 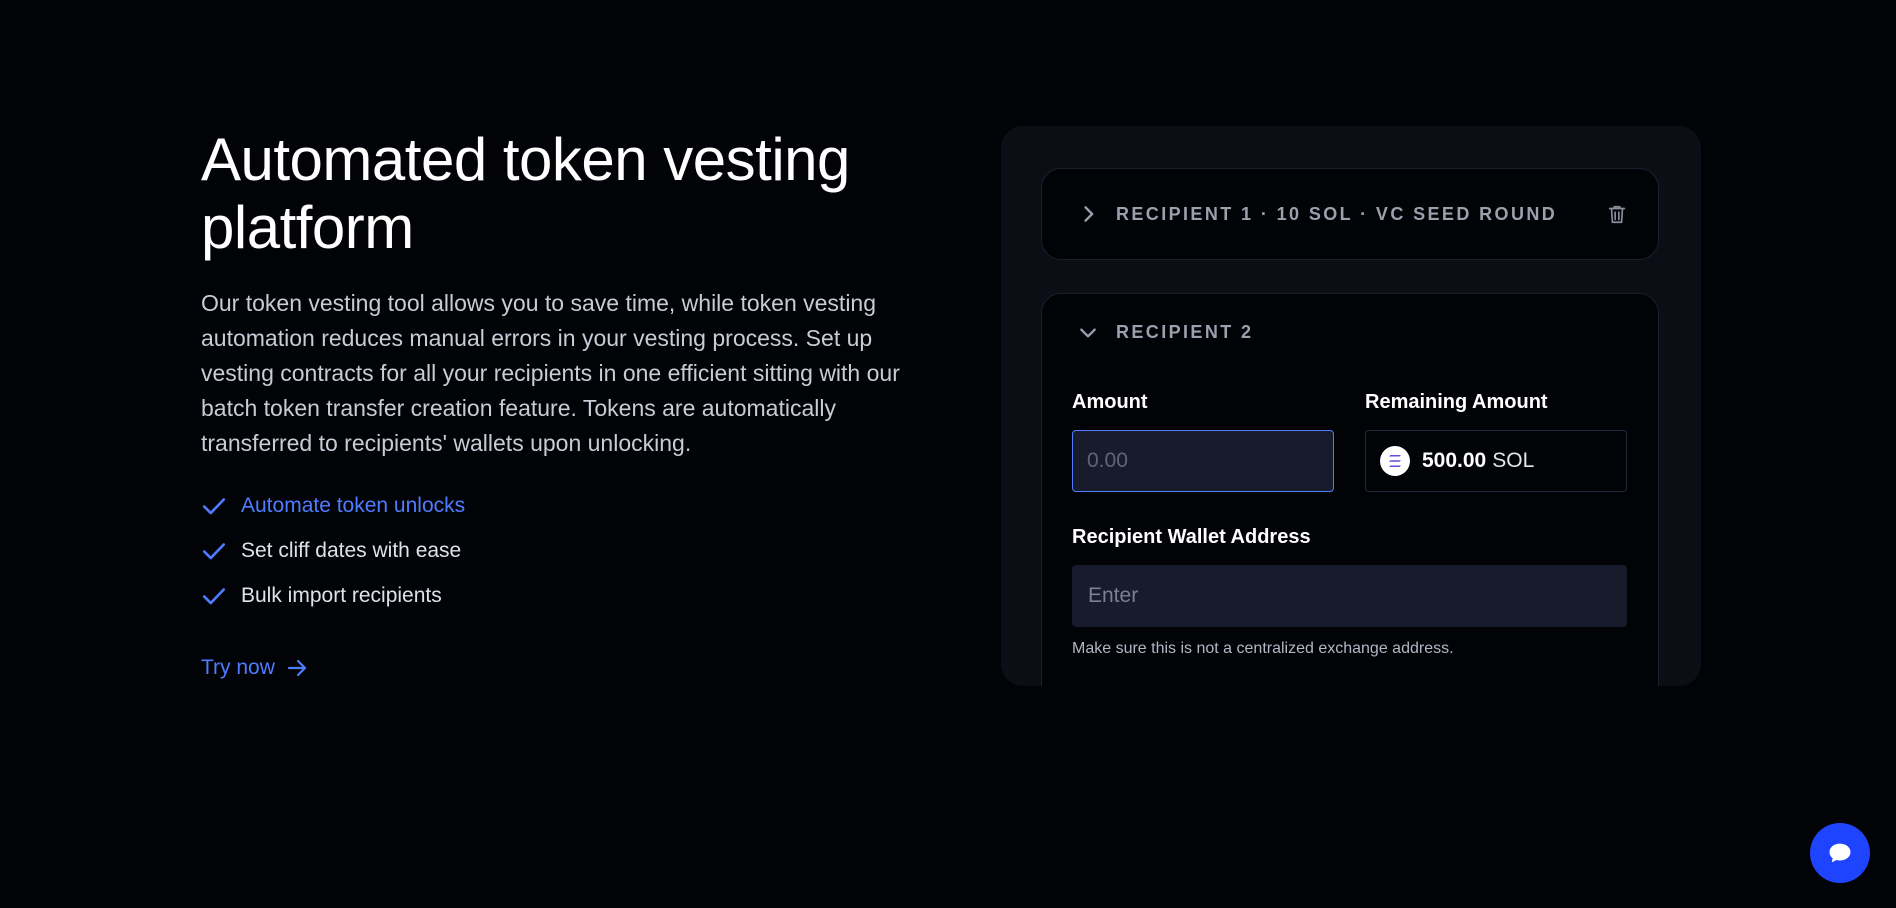 What do you see at coordinates (341, 595) in the screenshot?
I see `feature-label: Bulk import recipients` at bounding box center [341, 595].